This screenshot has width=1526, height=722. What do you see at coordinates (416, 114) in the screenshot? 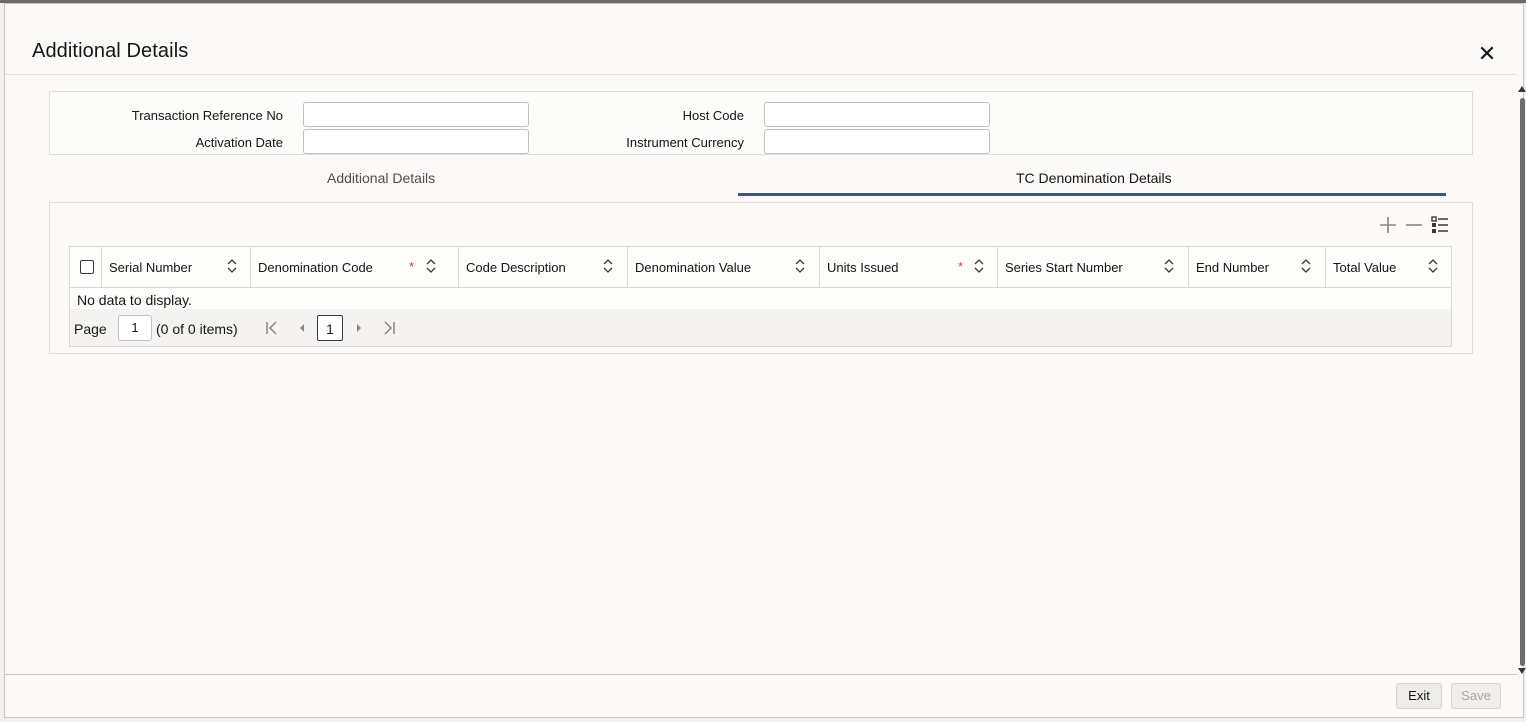
I see `txn-ref-input` at bounding box center [416, 114].